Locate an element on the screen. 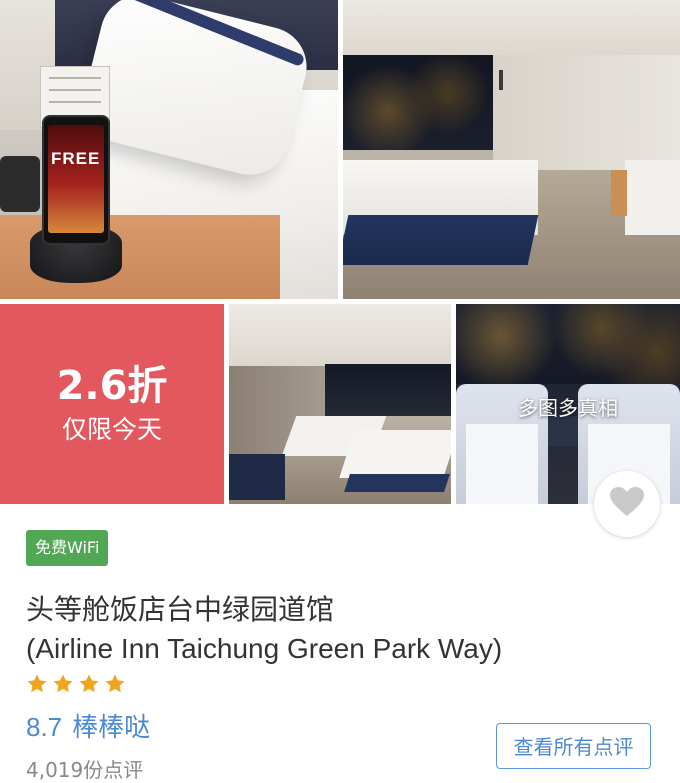  score-value: 8.7 is located at coordinates (44, 727).